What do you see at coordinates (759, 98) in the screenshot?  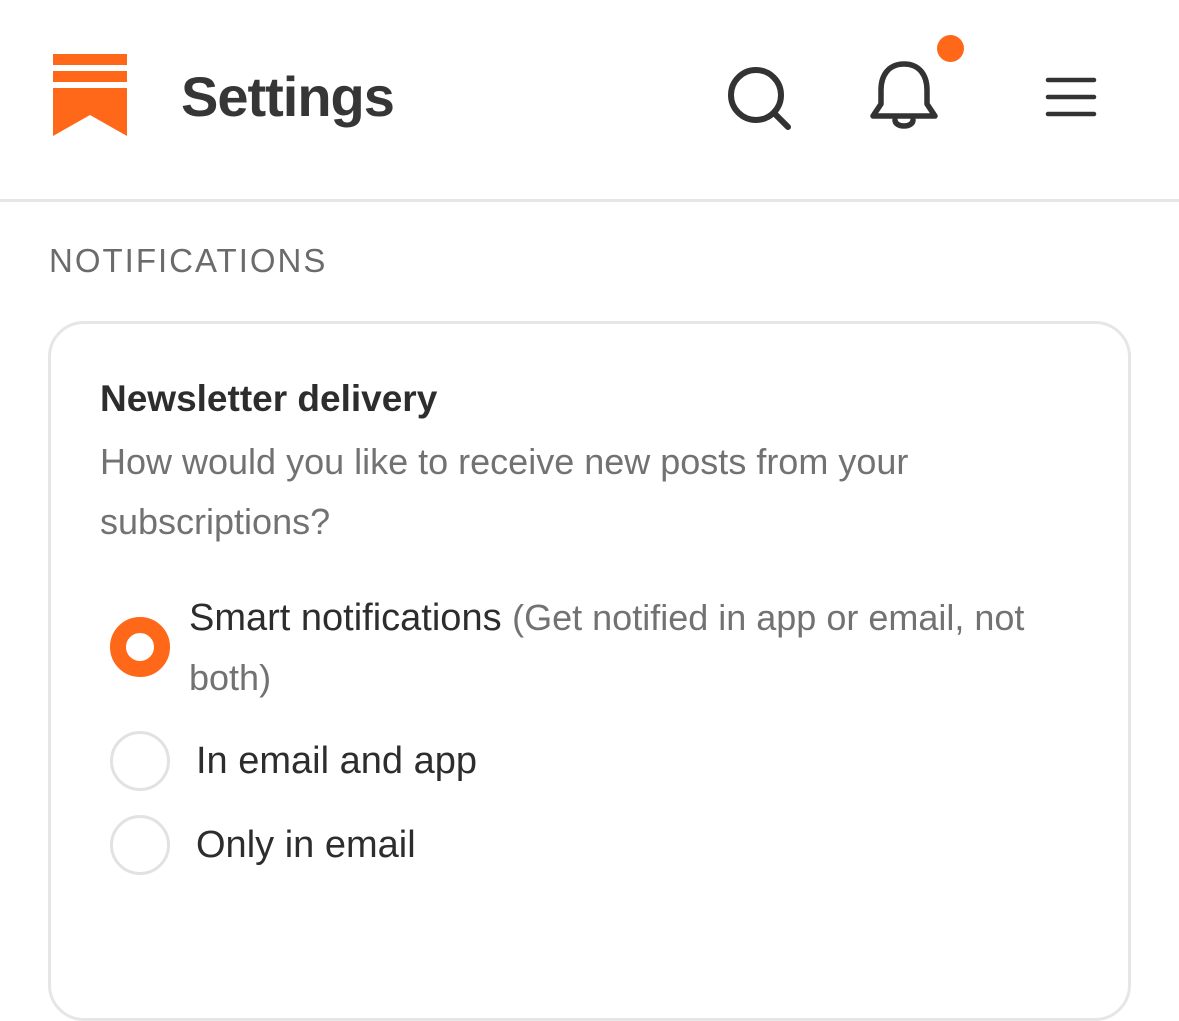 I see `search-icon` at bounding box center [759, 98].